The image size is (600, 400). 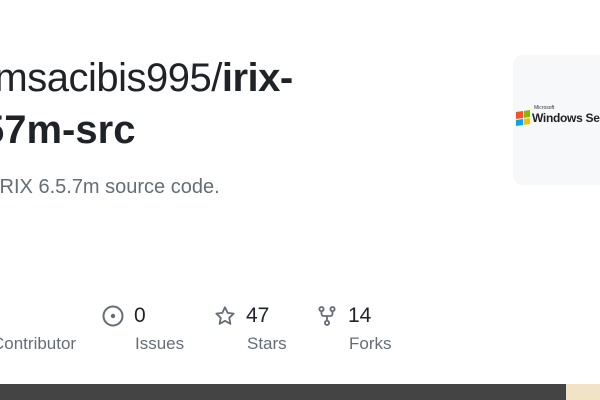 I want to click on issue-icon, so click(x=113, y=316).